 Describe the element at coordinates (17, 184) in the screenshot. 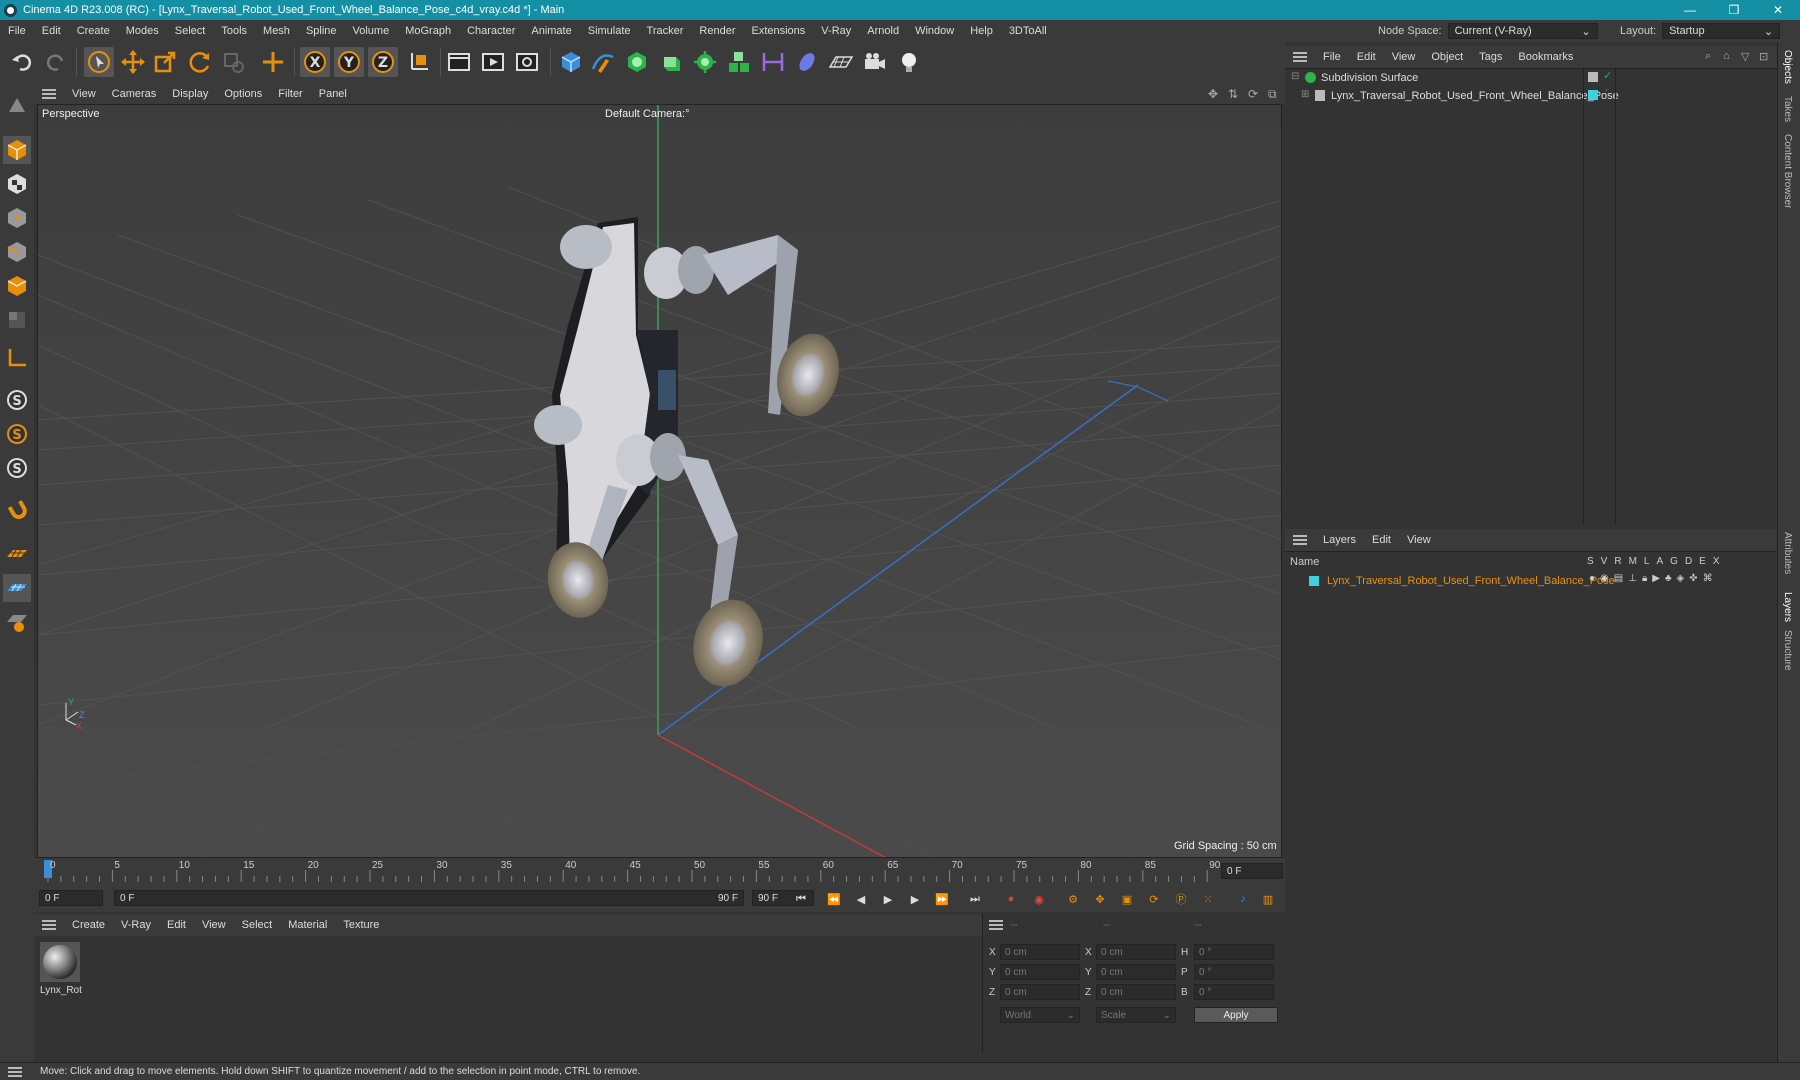

I see `texture-mode-icon` at that location.